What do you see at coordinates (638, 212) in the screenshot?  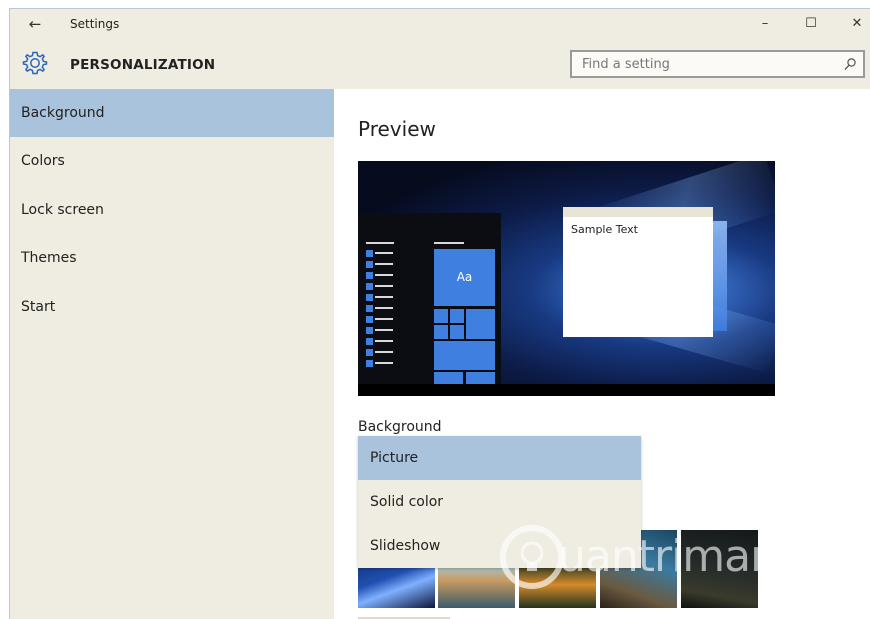 I see `sample-window-titlebar` at bounding box center [638, 212].